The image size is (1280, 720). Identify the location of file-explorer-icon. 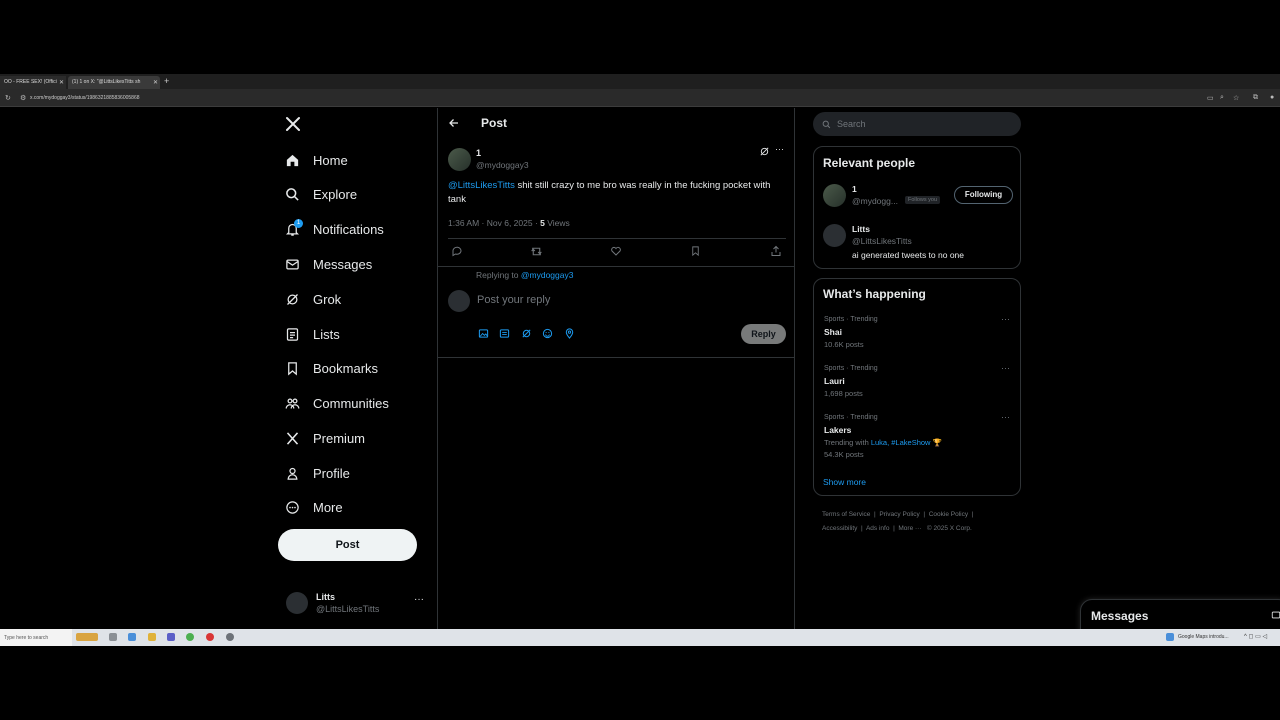
(152, 637).